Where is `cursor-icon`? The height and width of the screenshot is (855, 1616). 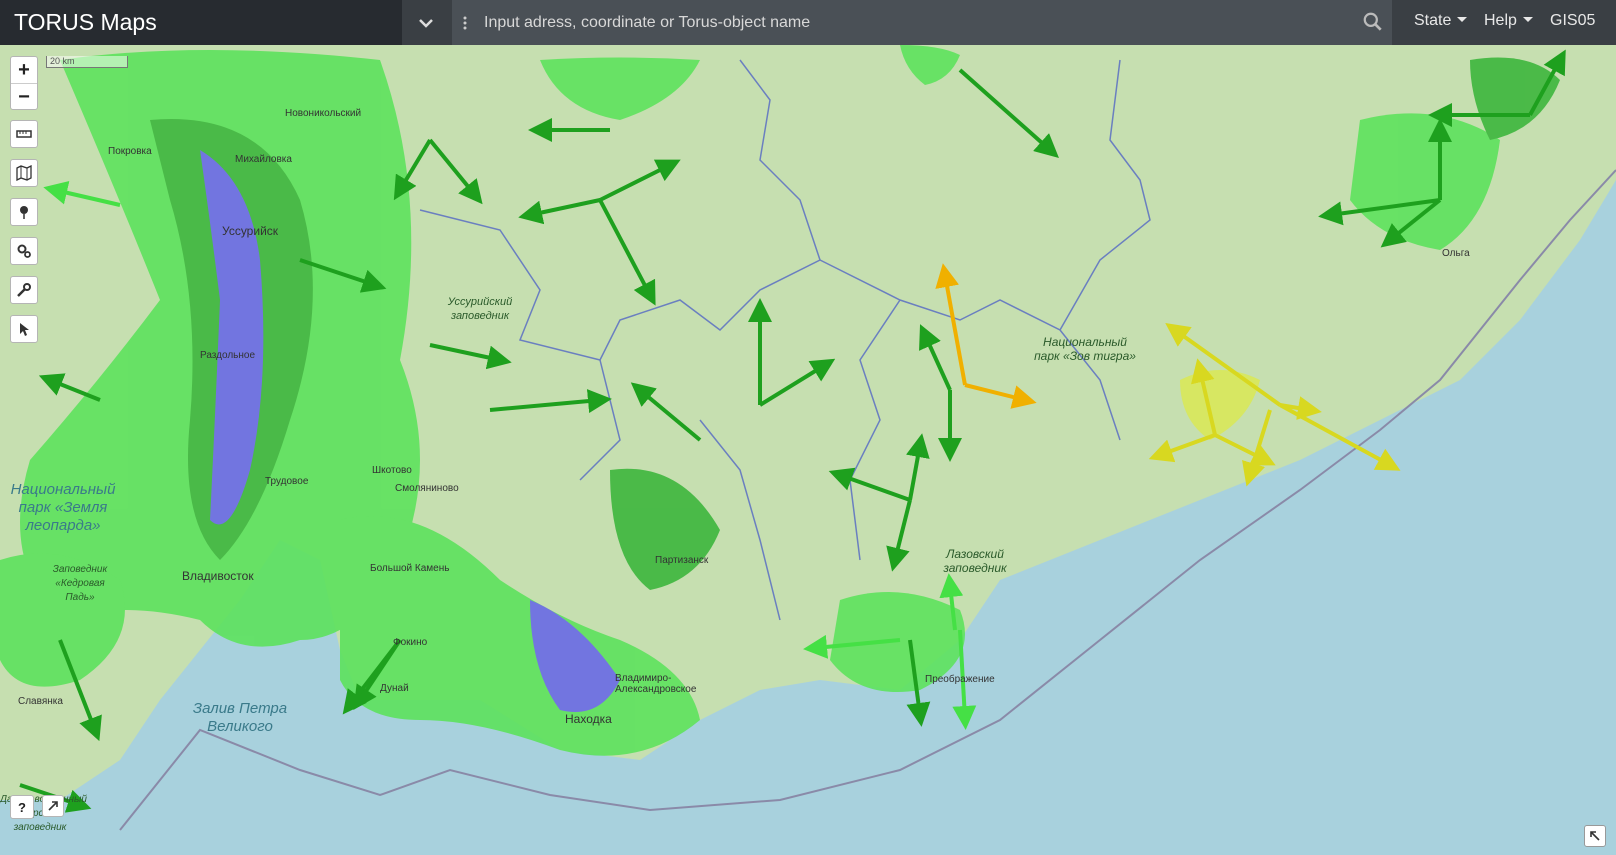 cursor-icon is located at coordinates (24, 329).